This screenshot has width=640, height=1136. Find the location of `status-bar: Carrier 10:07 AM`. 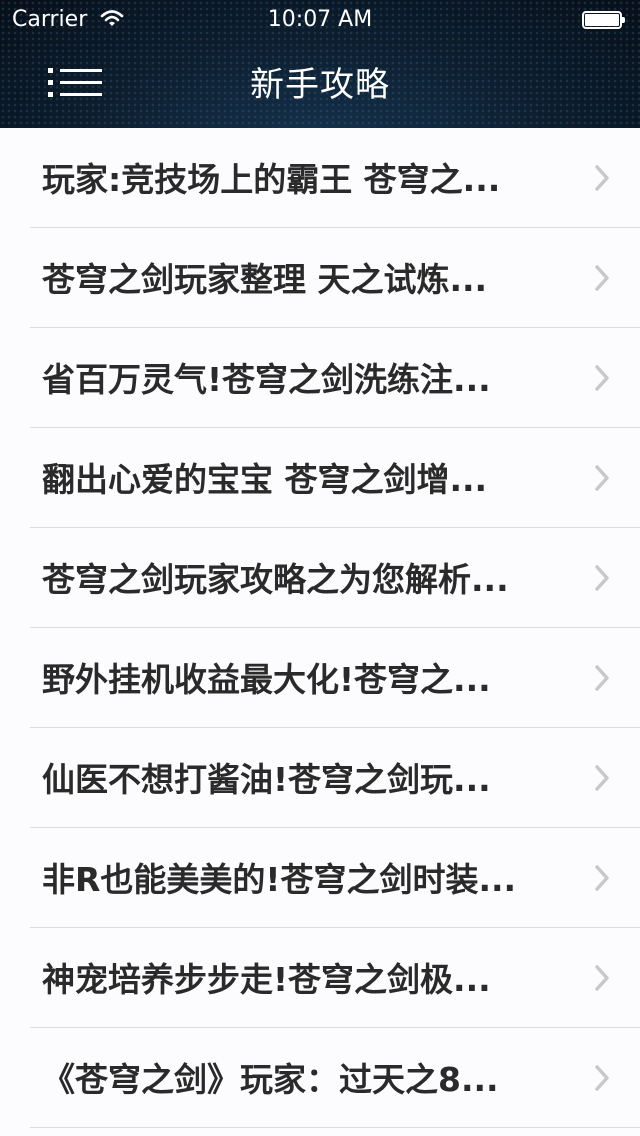

status-bar: Carrier 10:07 AM is located at coordinates (320, 20).